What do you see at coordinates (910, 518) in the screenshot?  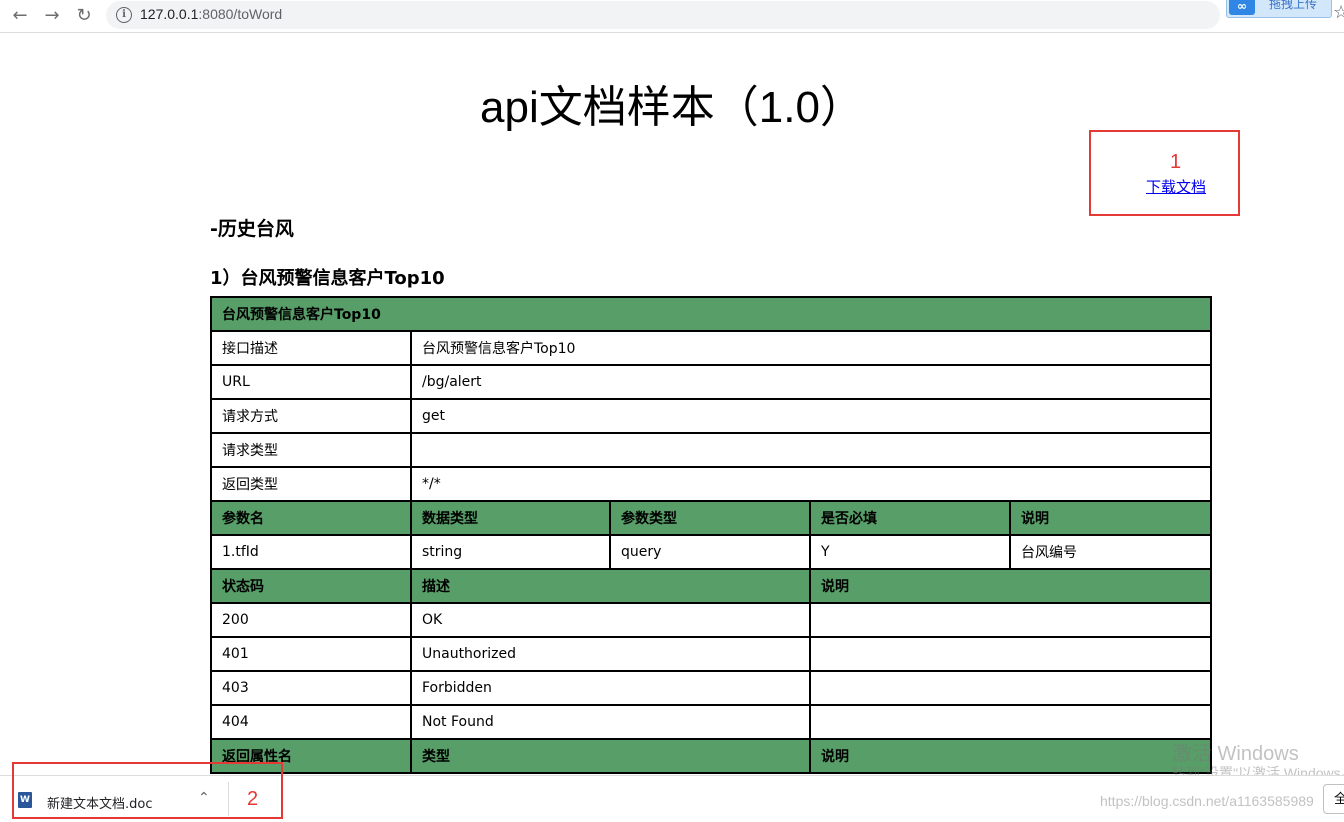 I see `param-header: 是否必填` at bounding box center [910, 518].